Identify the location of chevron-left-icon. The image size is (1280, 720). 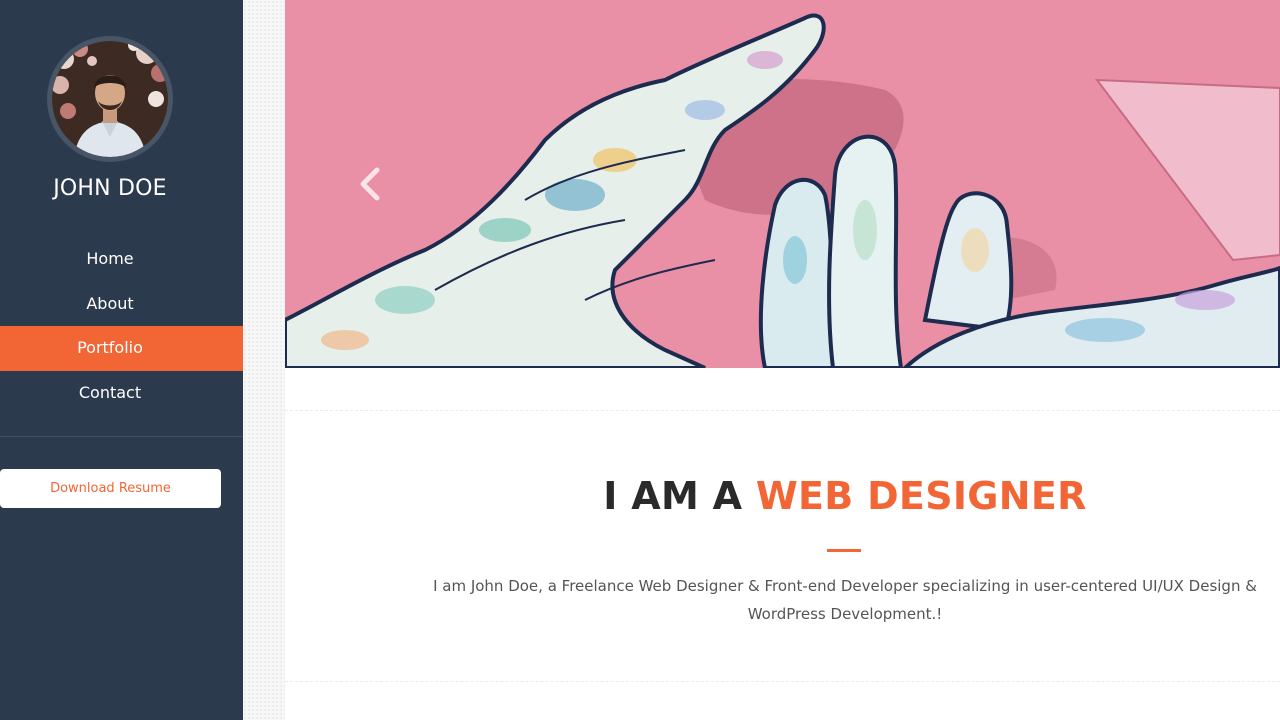
(370, 184).